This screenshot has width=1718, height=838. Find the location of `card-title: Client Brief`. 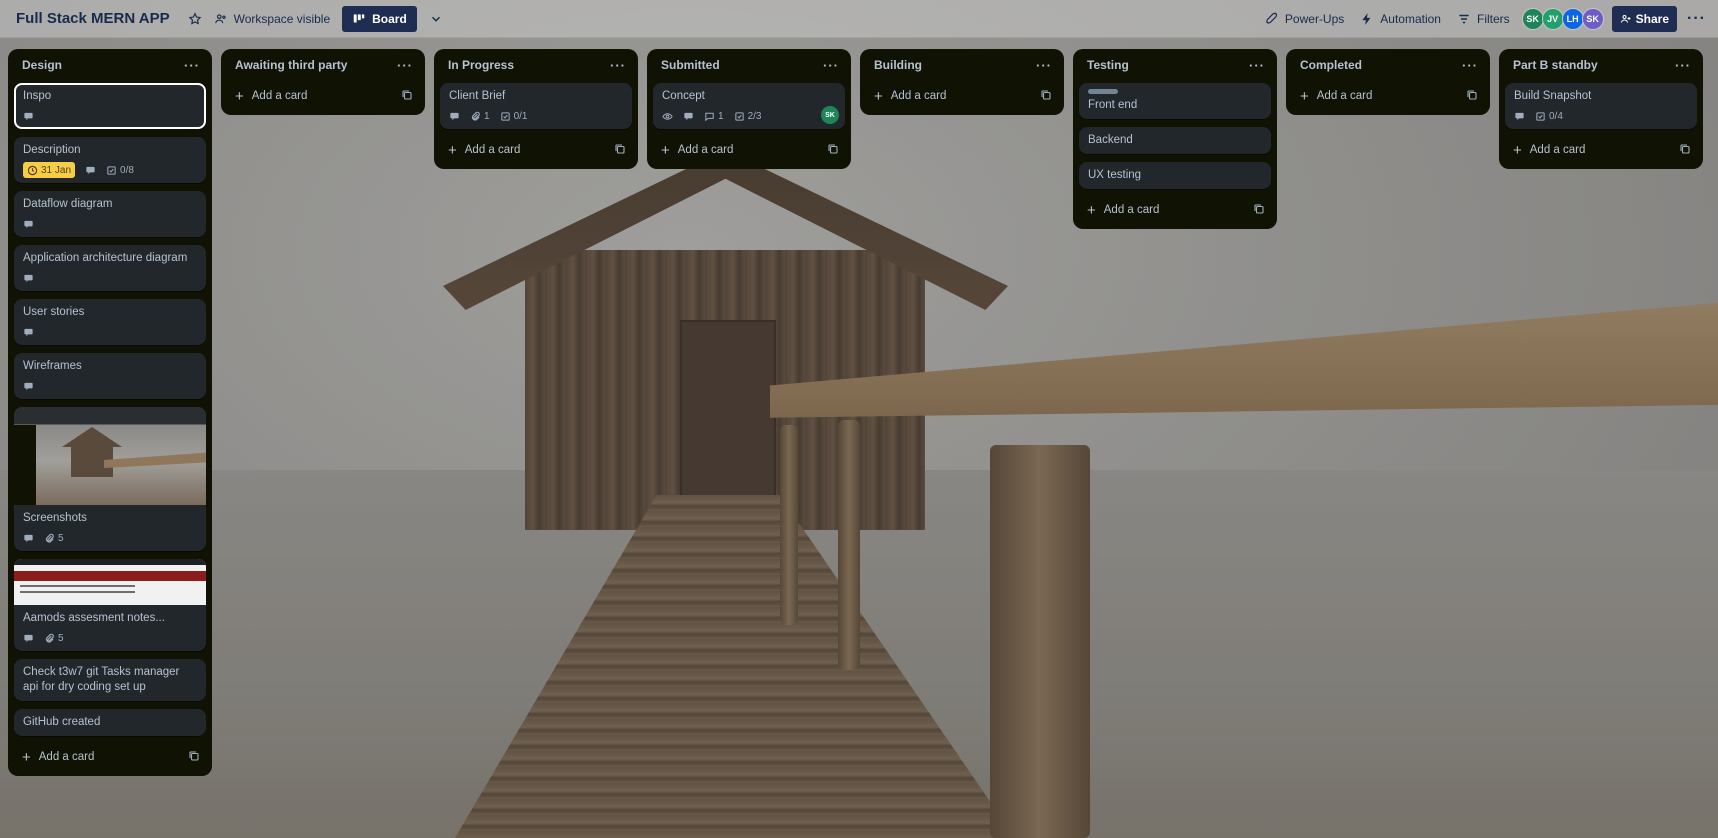

card-title: Client Brief is located at coordinates (477, 96).